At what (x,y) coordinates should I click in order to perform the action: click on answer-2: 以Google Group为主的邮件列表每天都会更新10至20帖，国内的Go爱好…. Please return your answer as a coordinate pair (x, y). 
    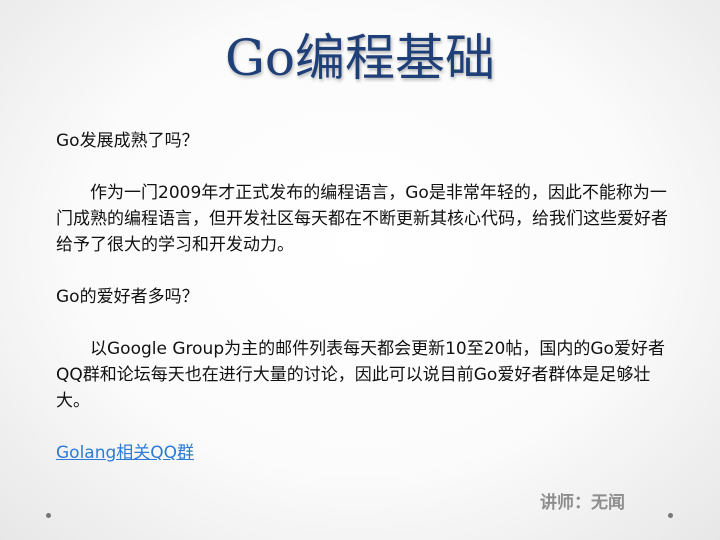
    Looking at the image, I should click on (360, 375).